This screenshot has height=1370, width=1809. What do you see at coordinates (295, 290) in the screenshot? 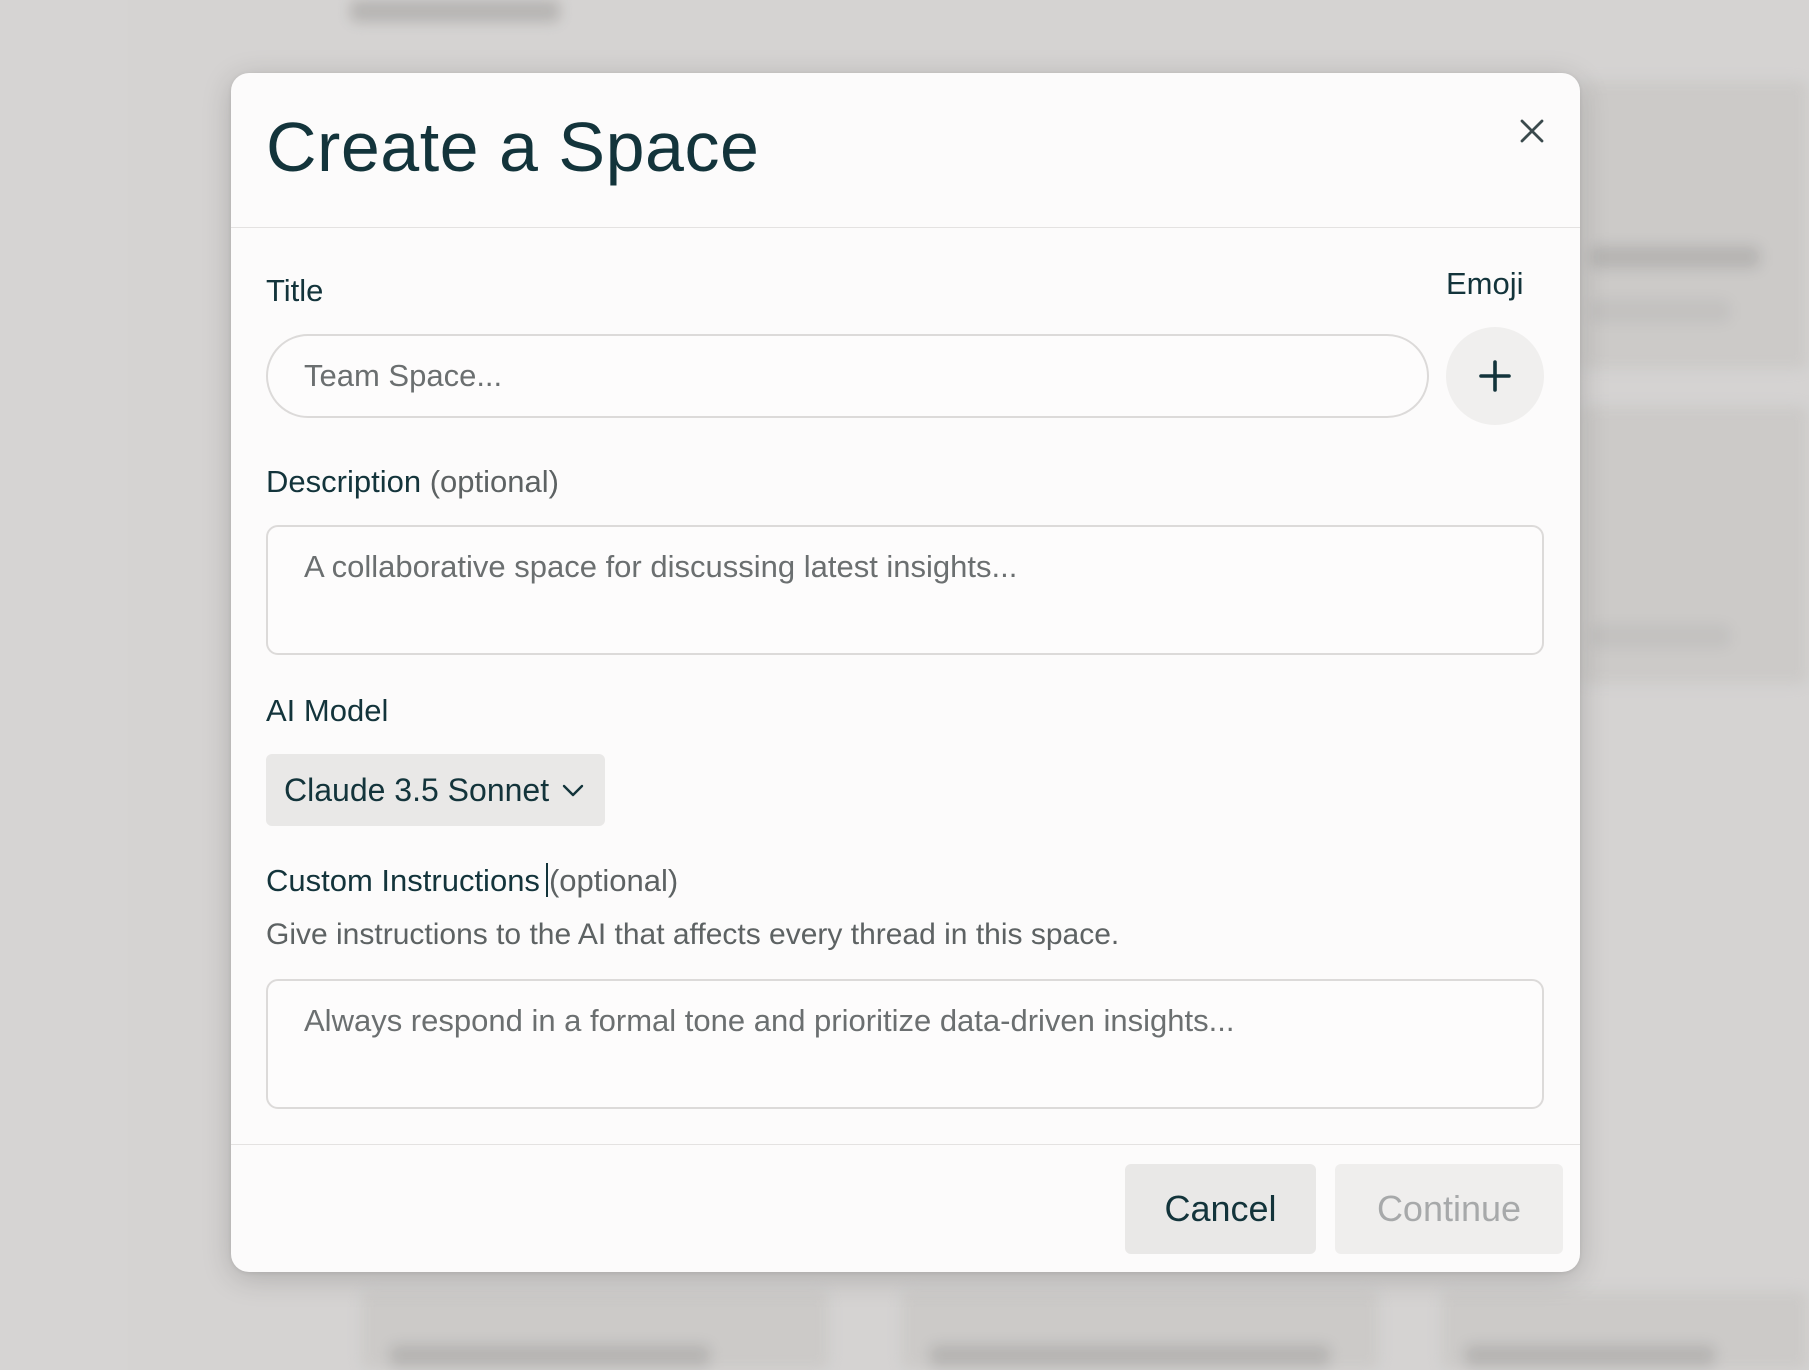
I see `title-label: Title` at bounding box center [295, 290].